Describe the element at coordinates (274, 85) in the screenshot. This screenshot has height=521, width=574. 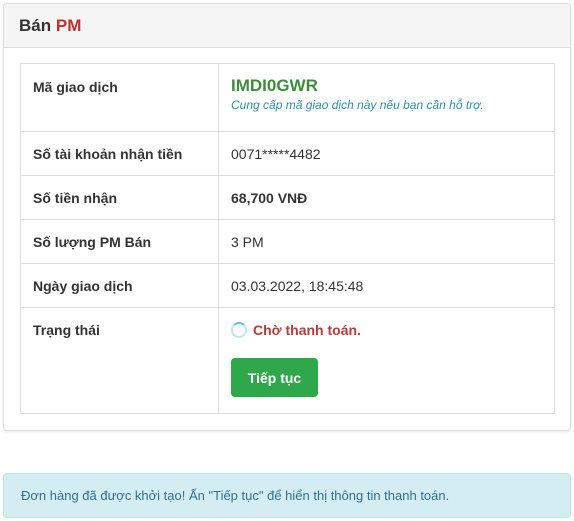
I see `transaction-code: IMDI0GWR` at that location.